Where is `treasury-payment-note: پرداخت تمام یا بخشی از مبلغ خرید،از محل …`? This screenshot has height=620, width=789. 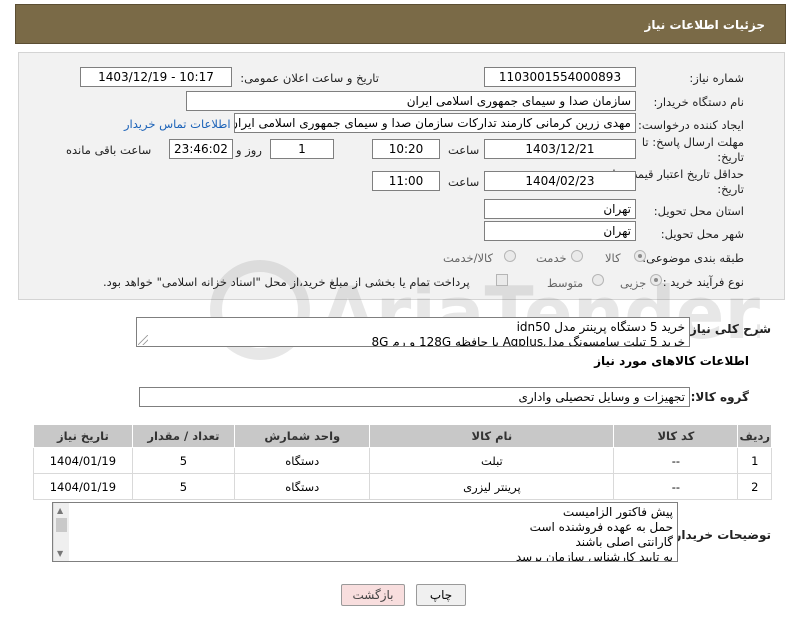 treasury-payment-note: پرداخت تمام یا بخشی از مبلغ خرید،از محل … is located at coordinates (286, 282).